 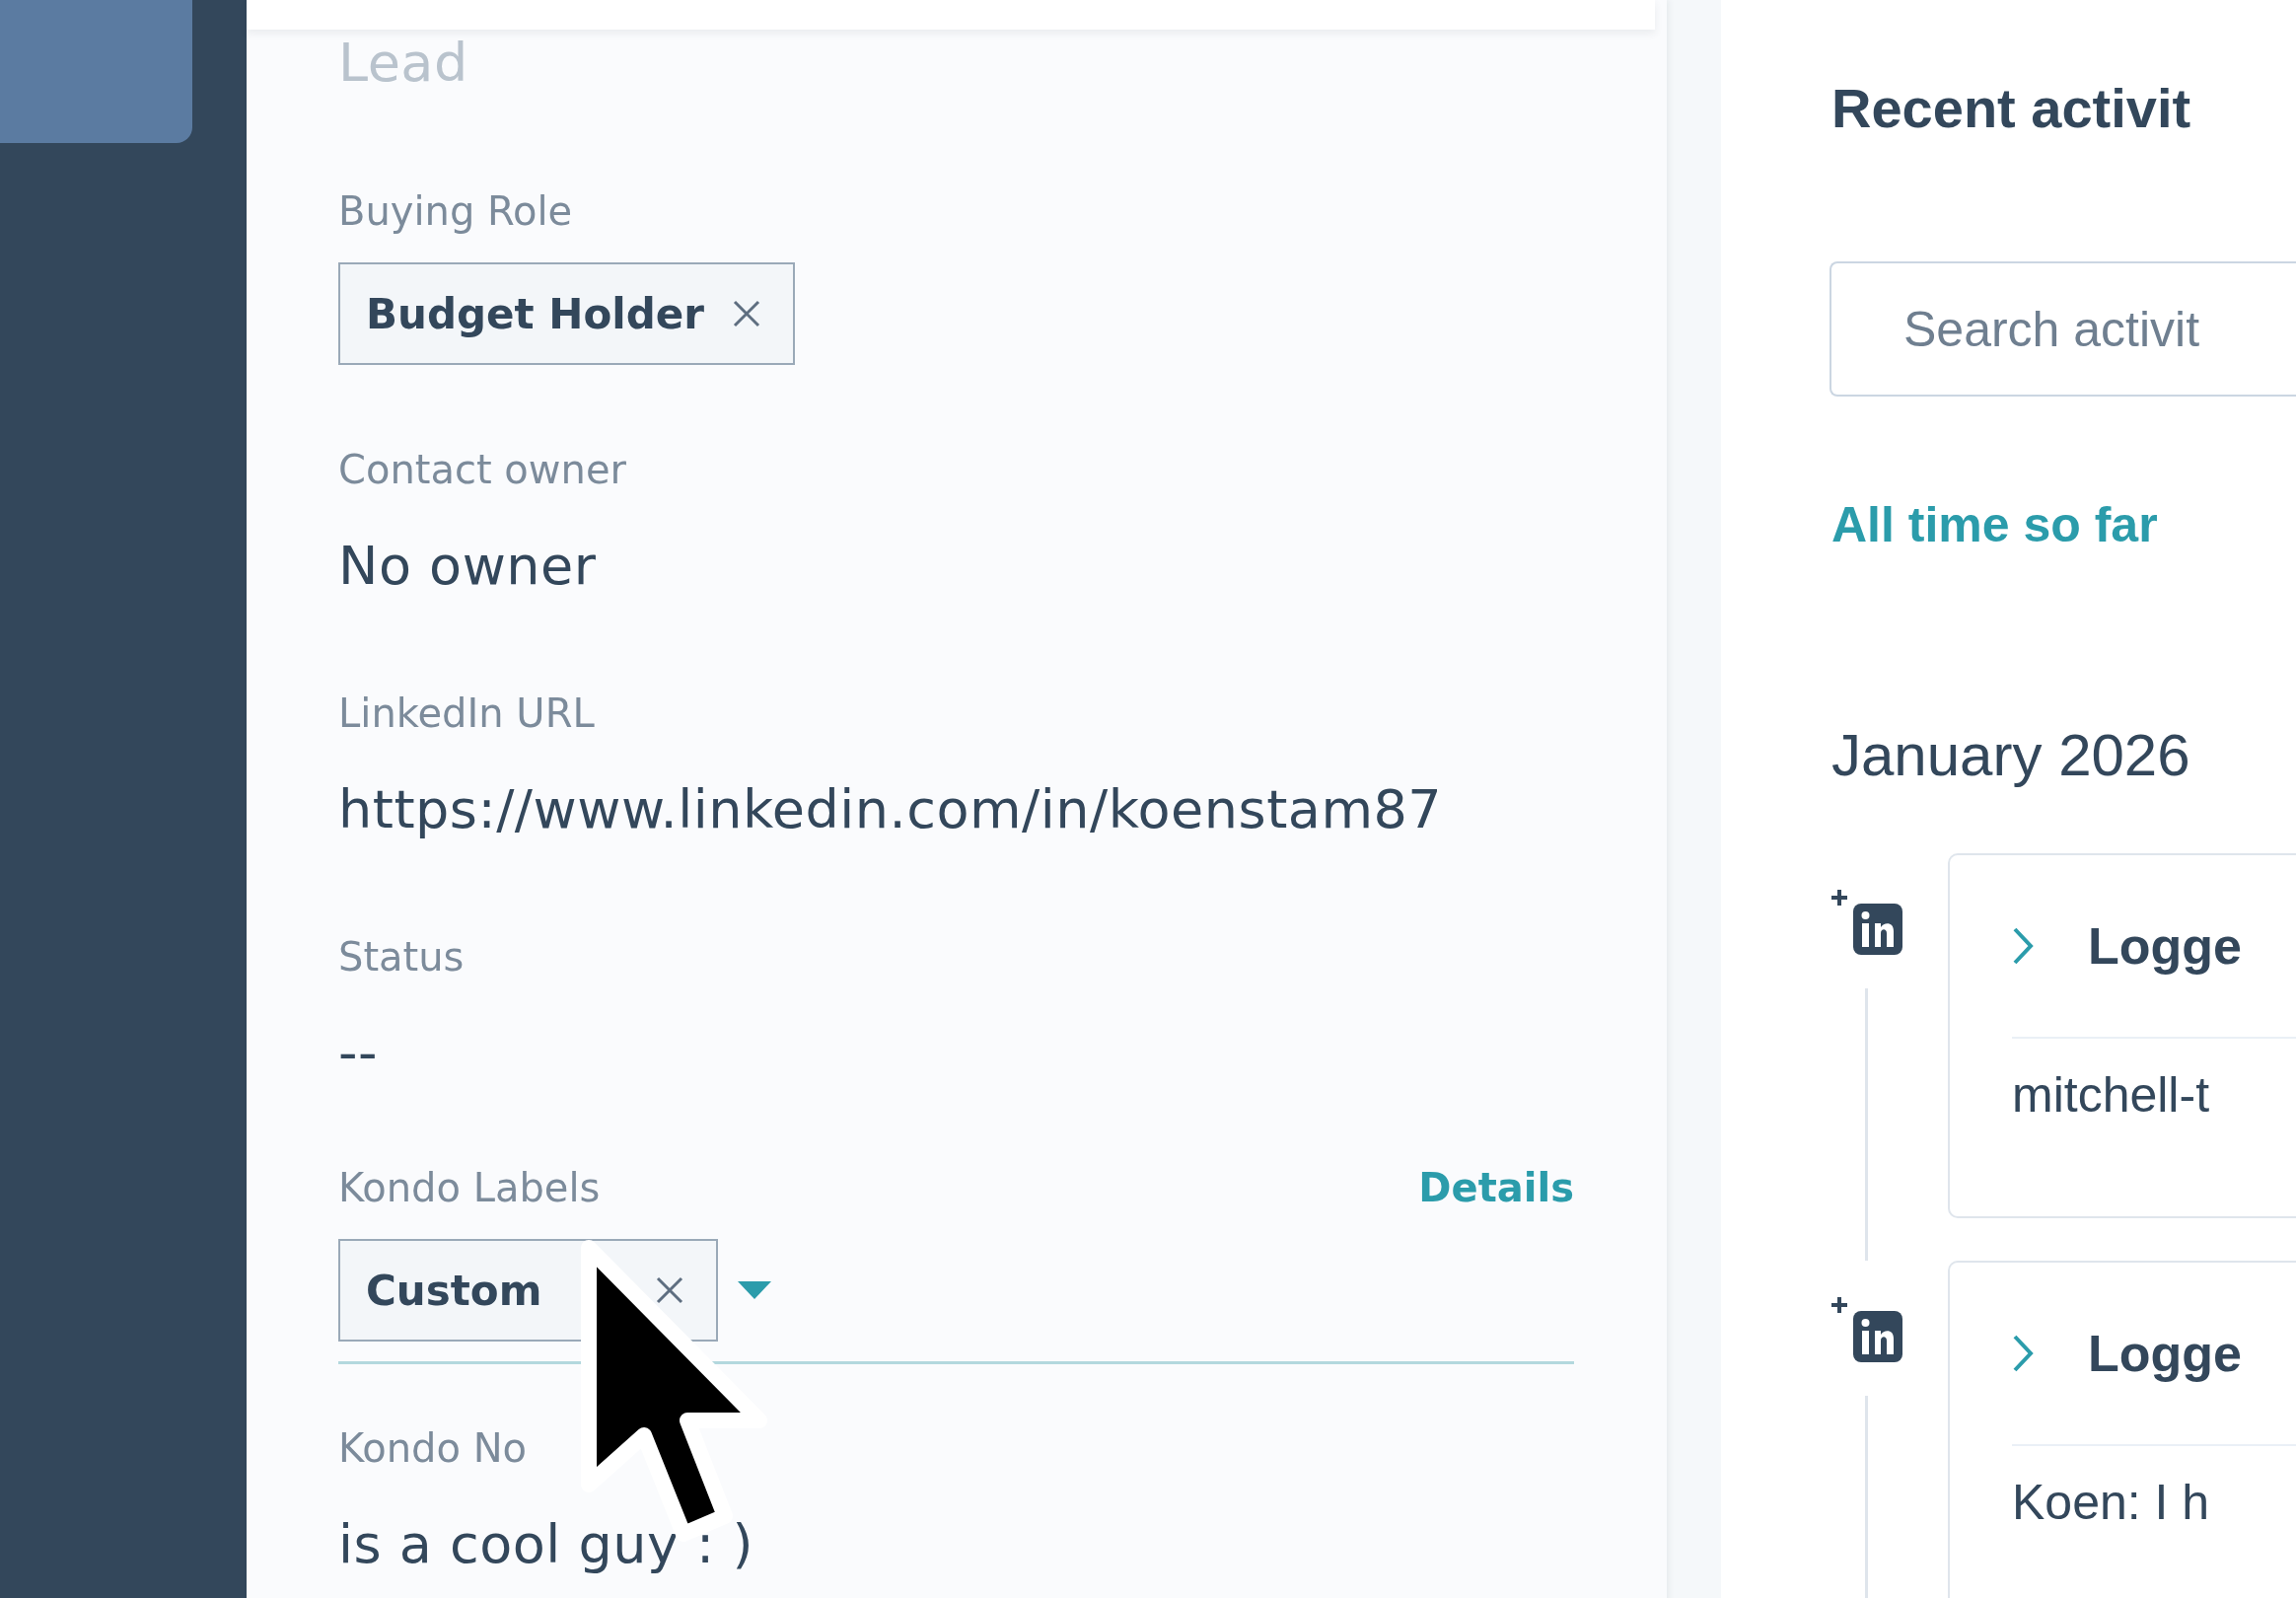 What do you see at coordinates (434, 1448) in the screenshot?
I see `field-label: Kondo No` at bounding box center [434, 1448].